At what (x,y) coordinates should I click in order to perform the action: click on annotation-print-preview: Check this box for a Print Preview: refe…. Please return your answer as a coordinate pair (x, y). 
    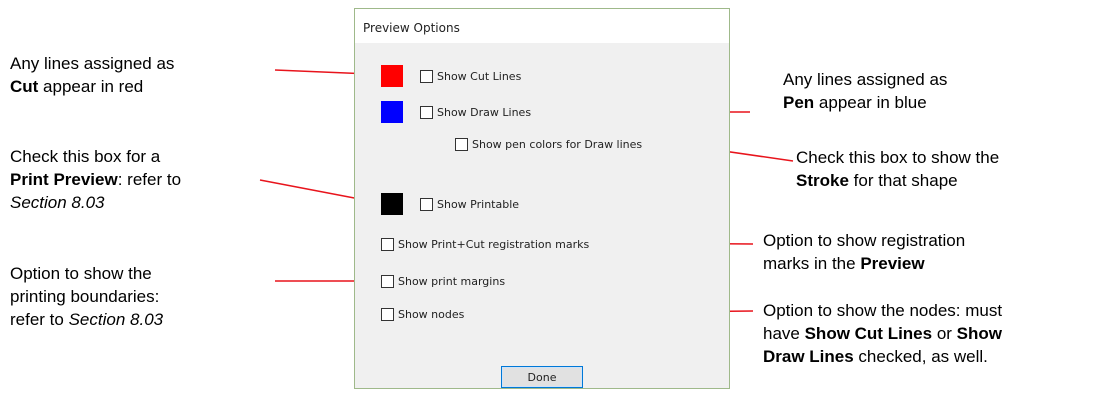
    Looking at the image, I should click on (96, 179).